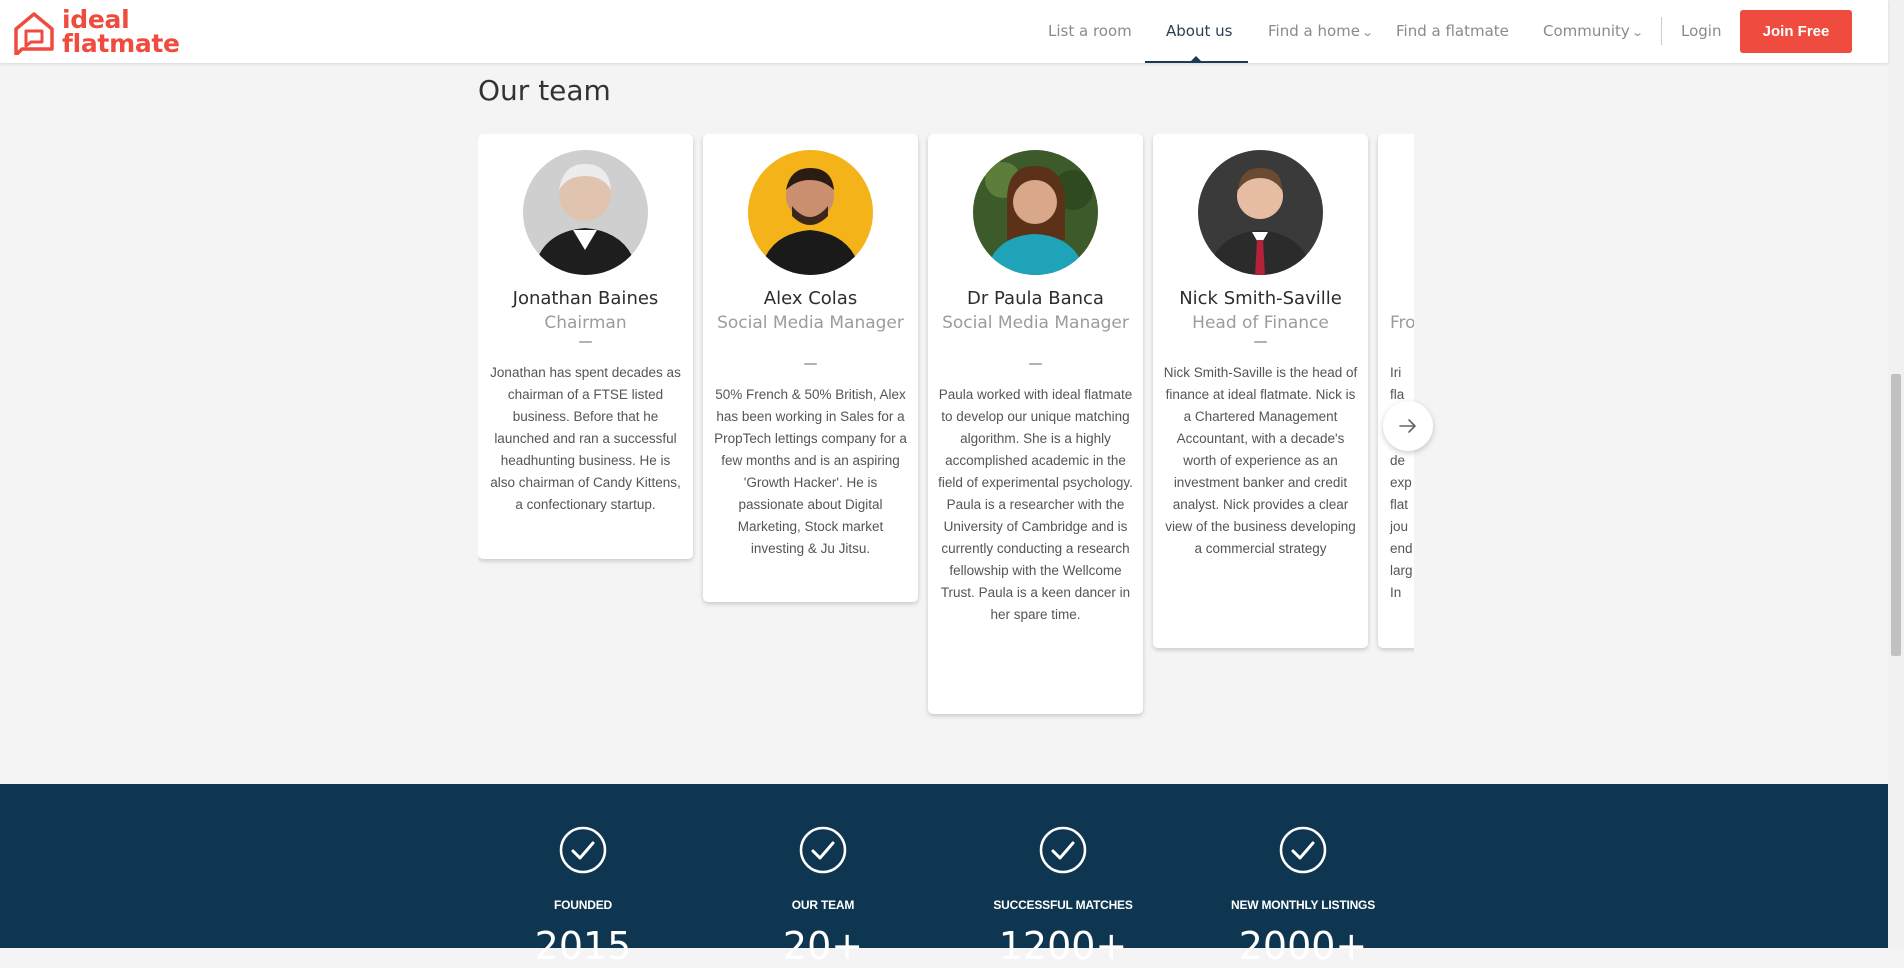 This screenshot has height=968, width=1904. I want to click on stat-label: FOUNDED, so click(583, 905).